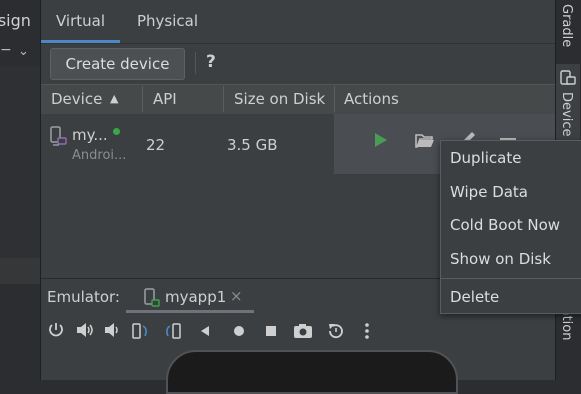 The width and height of the screenshot is (581, 394). I want to click on back-icon, so click(208, 331).